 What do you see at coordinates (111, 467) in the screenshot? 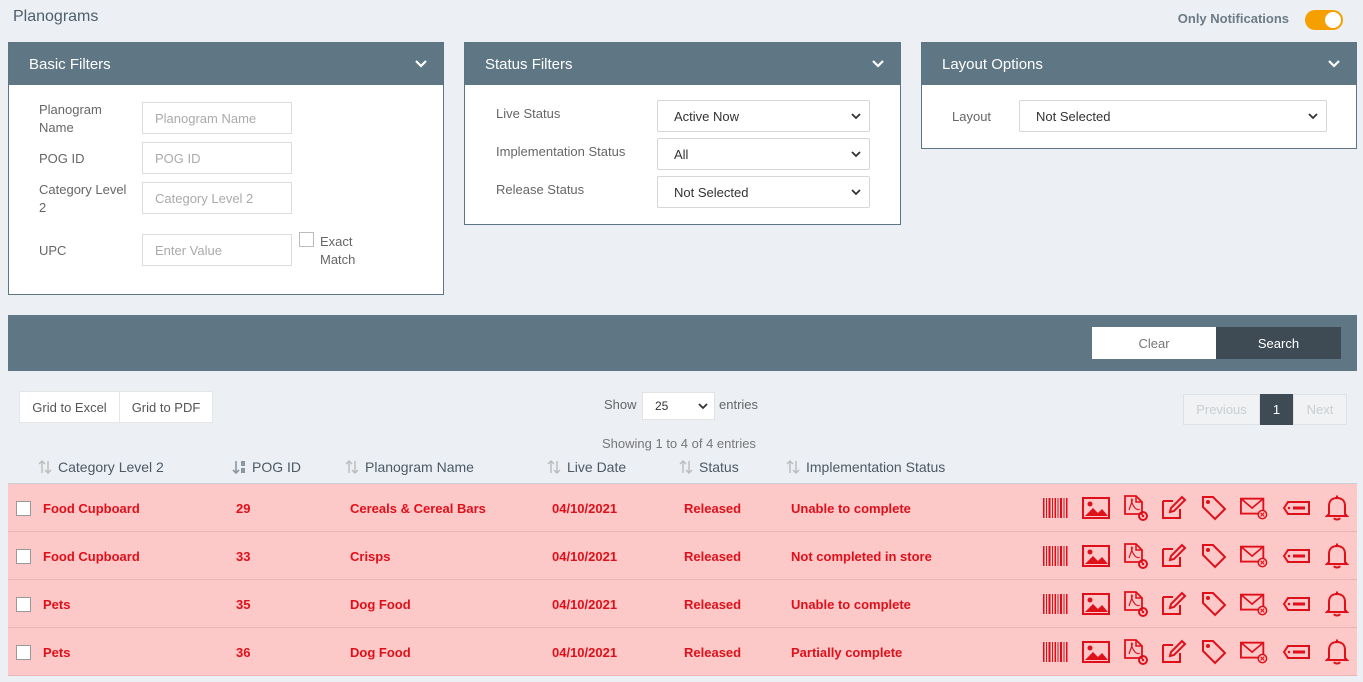
I see `column-label: Category Level 2` at bounding box center [111, 467].